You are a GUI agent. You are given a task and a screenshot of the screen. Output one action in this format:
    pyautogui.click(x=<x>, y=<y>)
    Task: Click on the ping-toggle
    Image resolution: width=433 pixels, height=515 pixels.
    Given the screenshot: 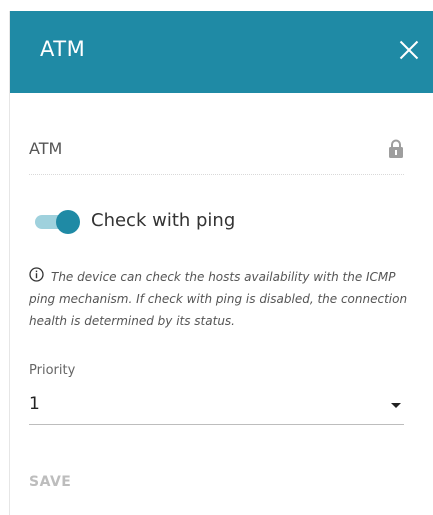 What is the action you would take?
    pyautogui.click(x=56, y=222)
    